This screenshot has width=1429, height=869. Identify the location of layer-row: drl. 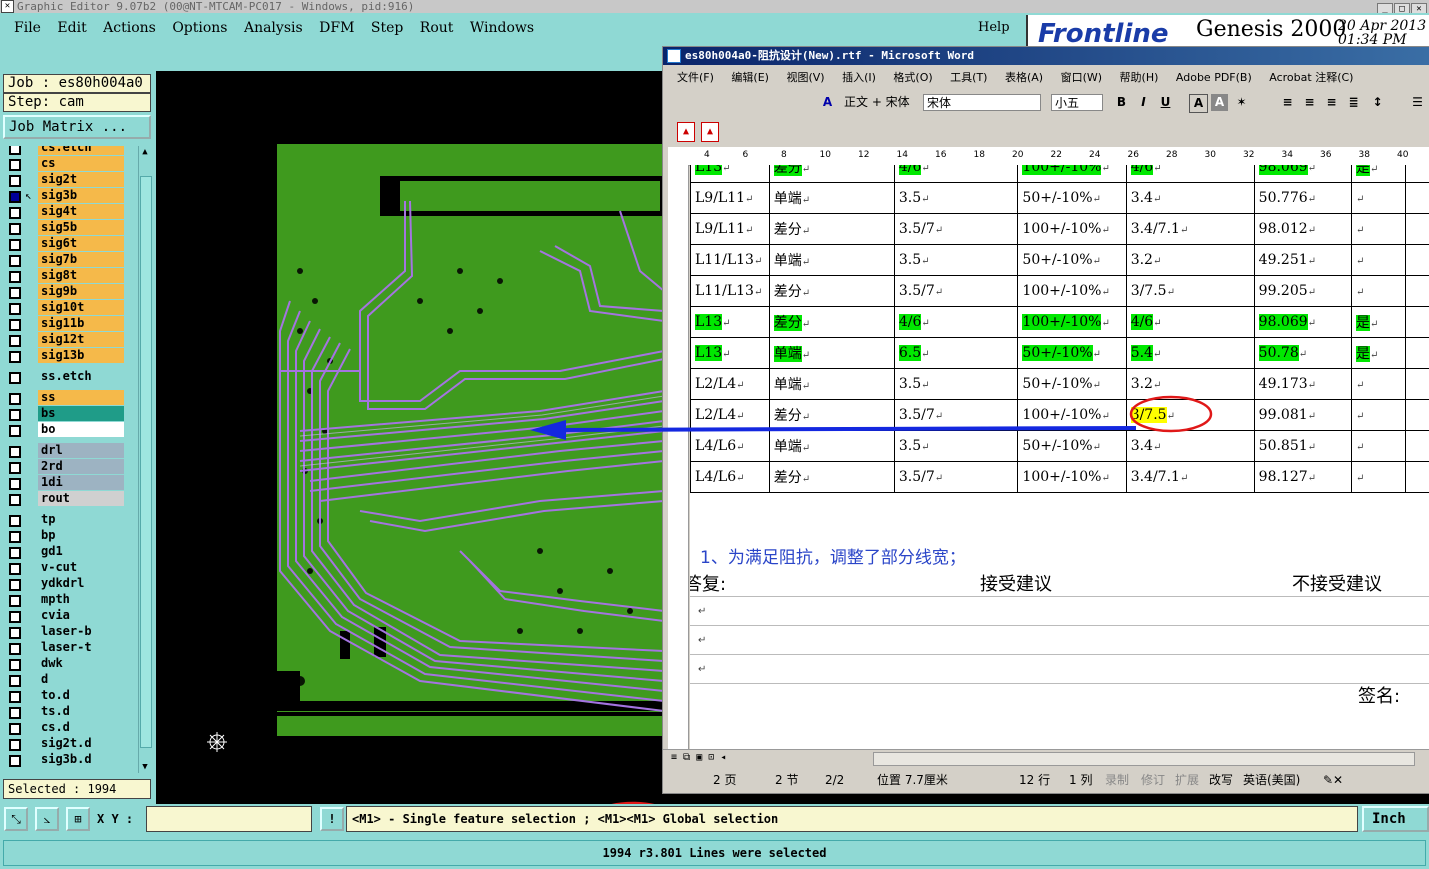
(64, 451).